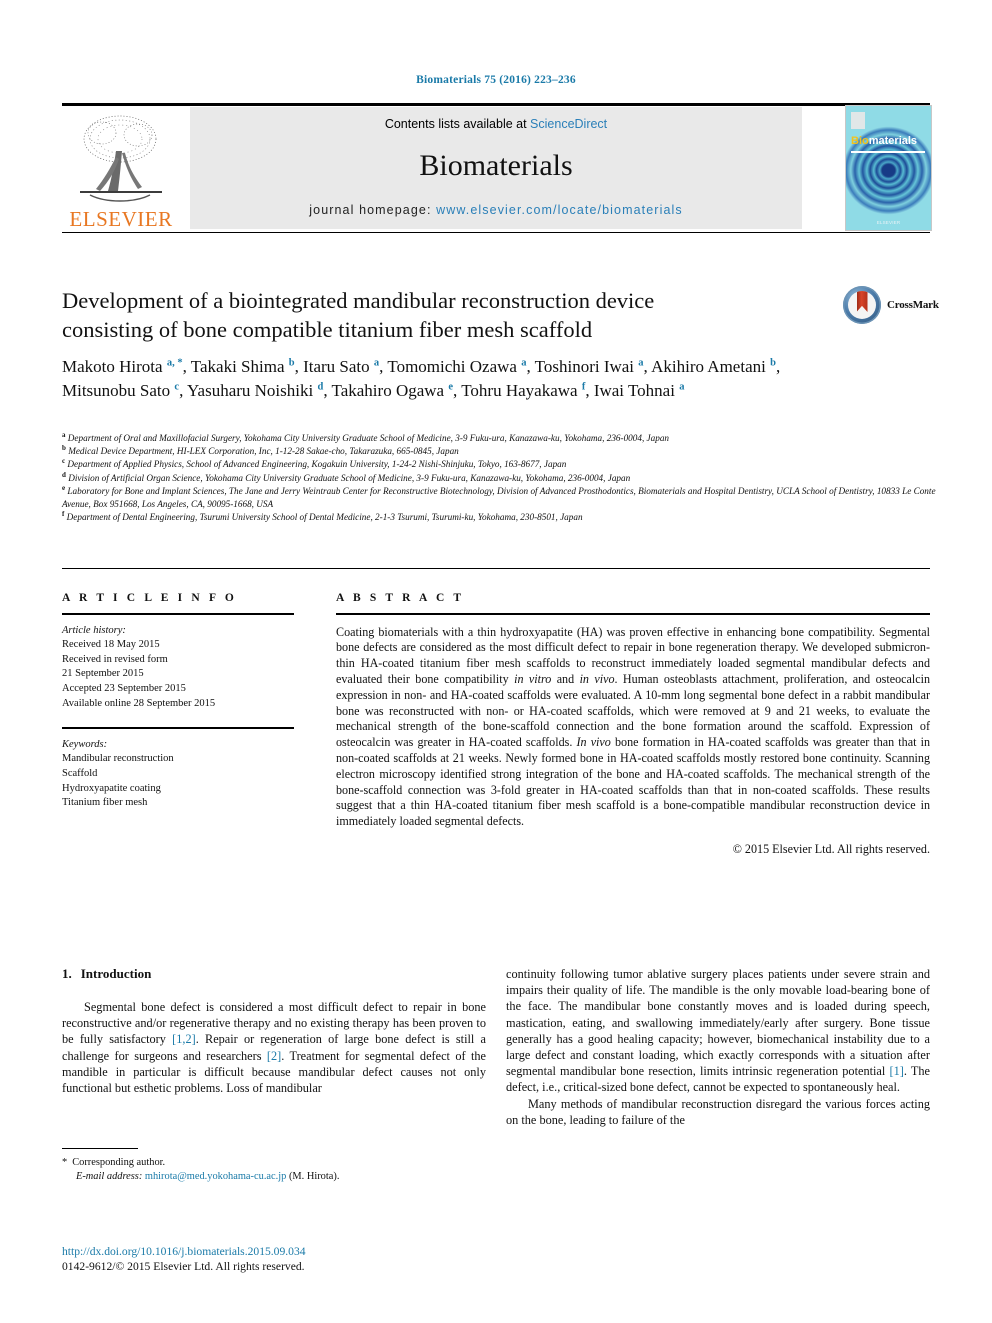 This screenshot has height=1323, width=992. What do you see at coordinates (111, 788) in the screenshot?
I see `keyword-item: Hydroxyapatite coating` at bounding box center [111, 788].